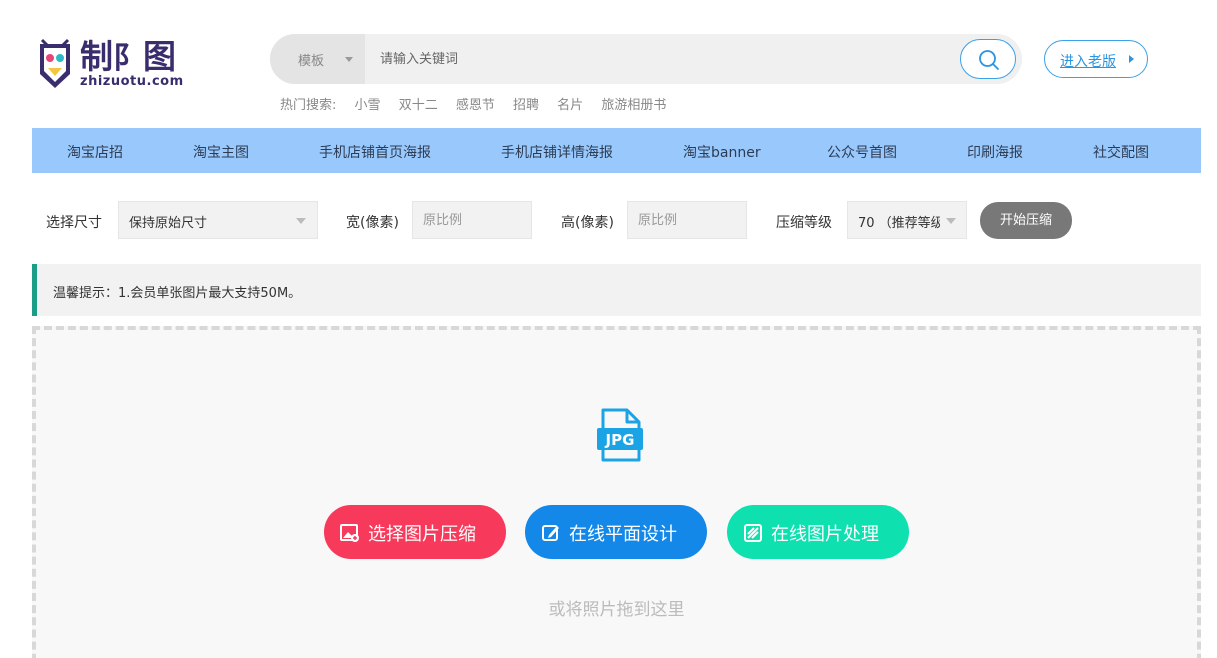 The width and height of the screenshot is (1217, 658). What do you see at coordinates (995, 152) in the screenshot?
I see `nav-item-print-poster: 印刷海报` at bounding box center [995, 152].